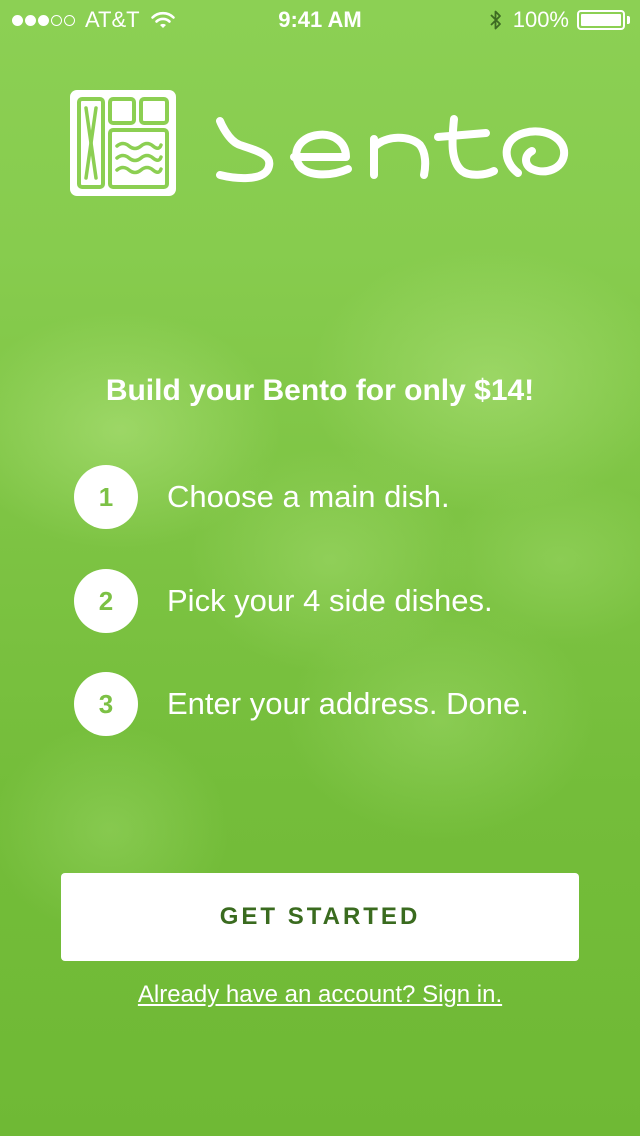 The height and width of the screenshot is (1136, 640). What do you see at coordinates (320, 390) in the screenshot?
I see `tagline: Build your Bento for only $14!` at bounding box center [320, 390].